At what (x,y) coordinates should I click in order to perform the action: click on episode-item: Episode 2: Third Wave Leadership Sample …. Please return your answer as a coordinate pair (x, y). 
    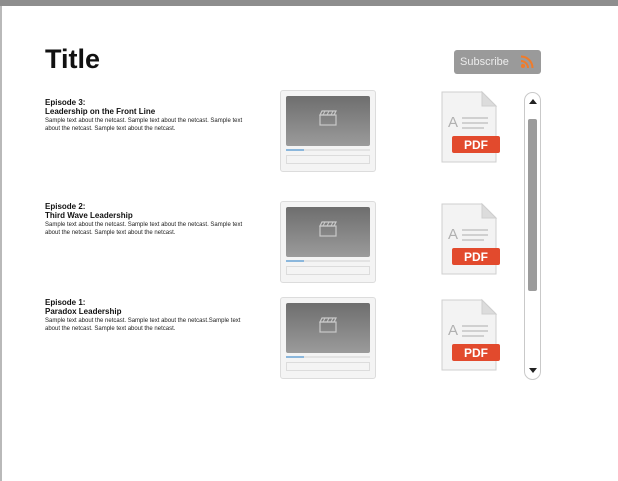
    Looking at the image, I should click on (145, 219).